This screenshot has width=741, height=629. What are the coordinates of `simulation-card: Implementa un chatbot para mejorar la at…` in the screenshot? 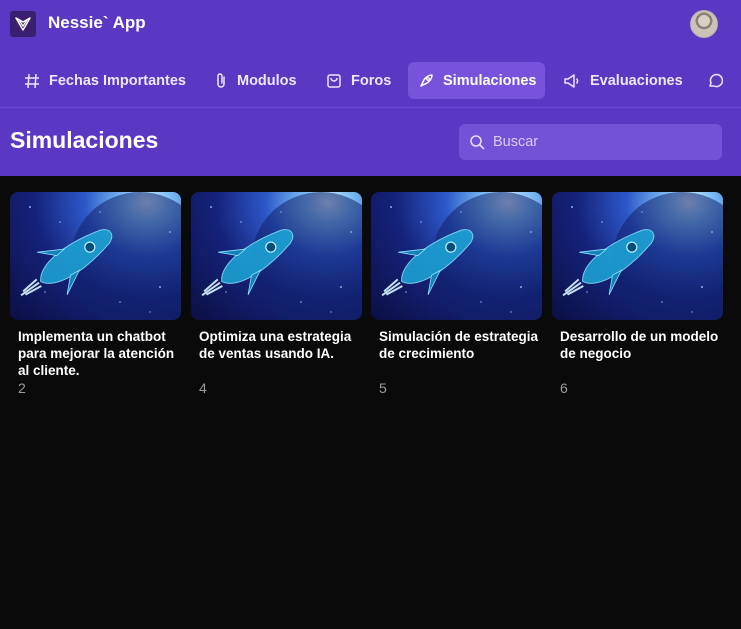 It's located at (95, 297).